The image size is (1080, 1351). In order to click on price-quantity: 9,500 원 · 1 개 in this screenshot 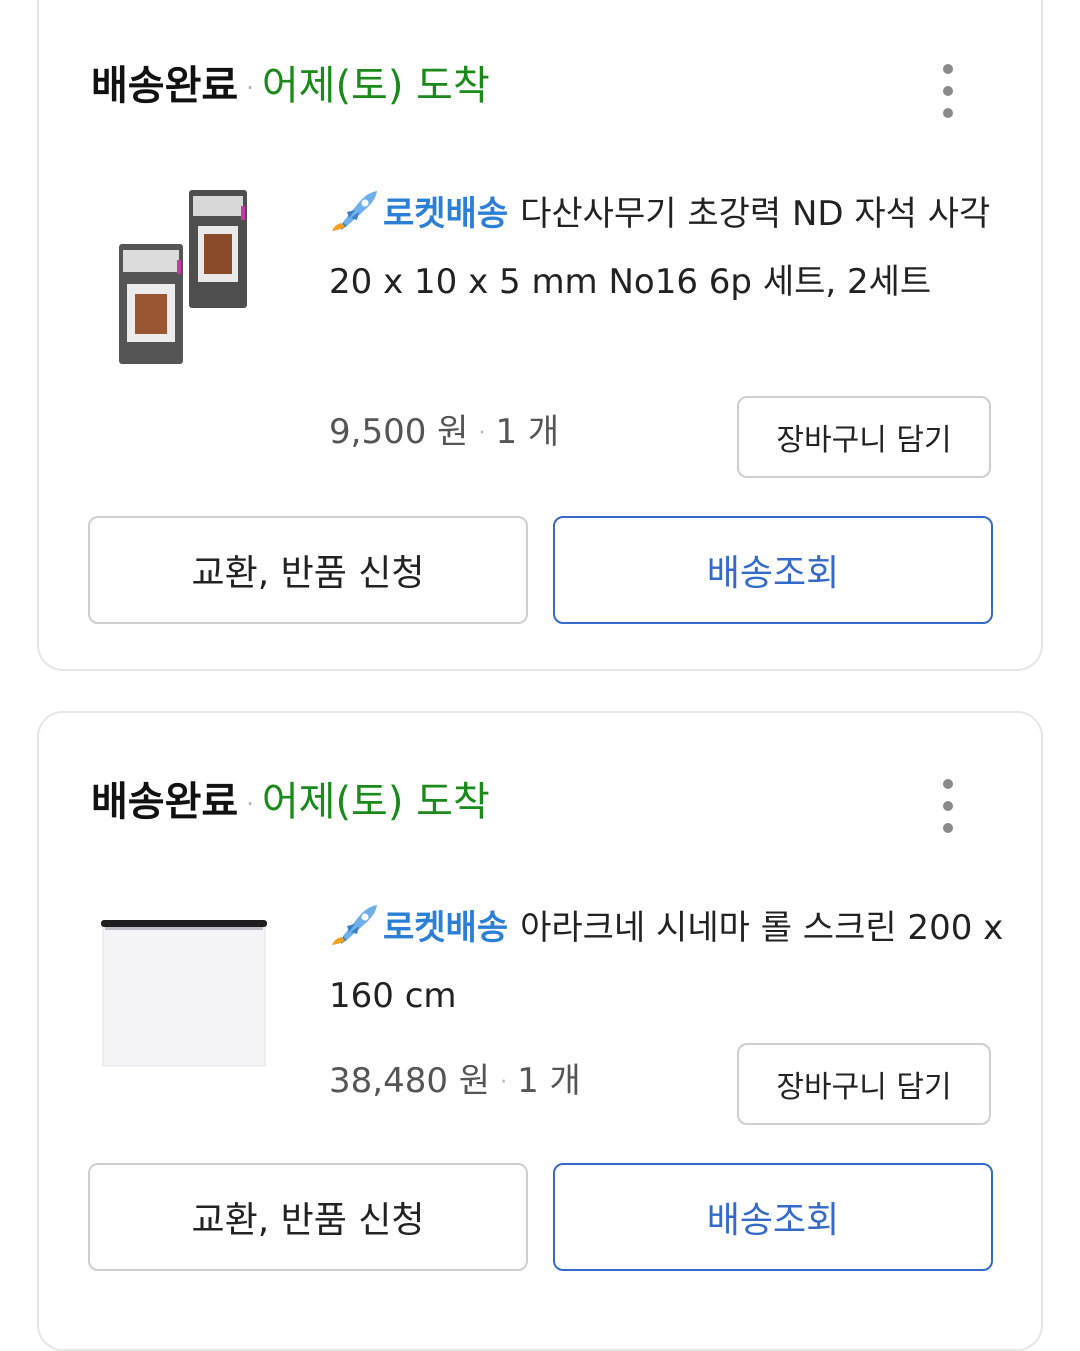, I will do `click(444, 433)`.